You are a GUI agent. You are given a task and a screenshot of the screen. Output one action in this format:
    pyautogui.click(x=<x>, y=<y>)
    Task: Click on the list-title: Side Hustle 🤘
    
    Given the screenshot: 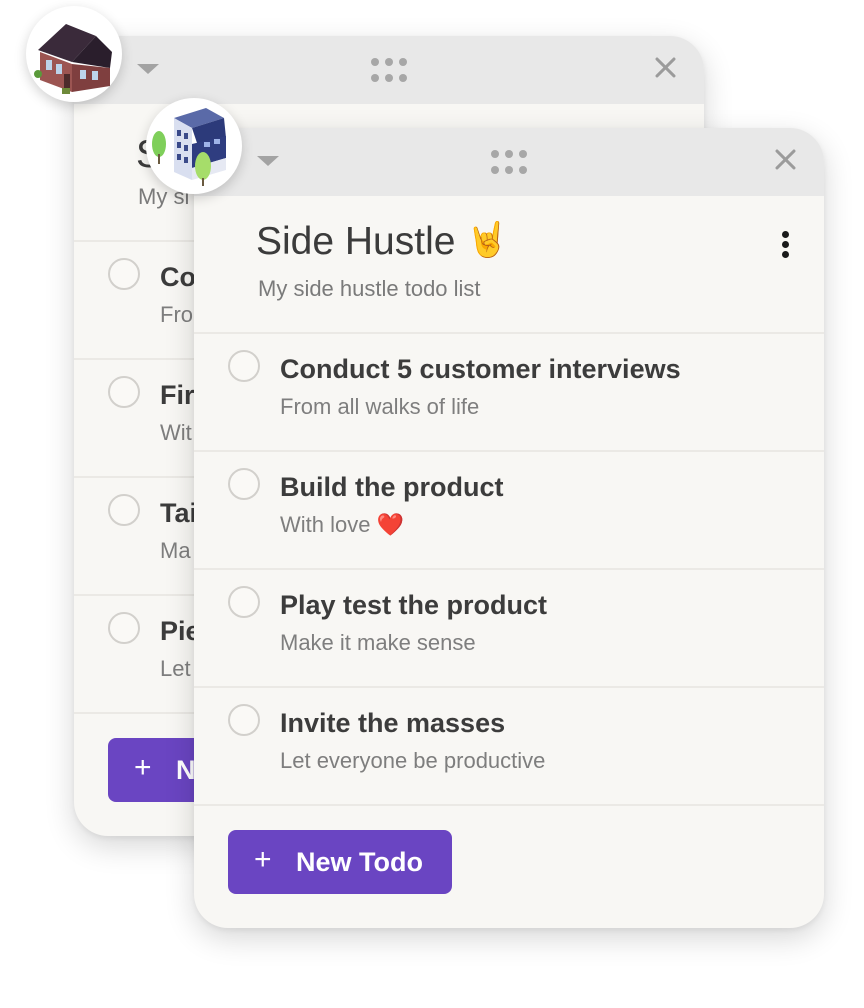 What is the action you would take?
    pyautogui.click(x=382, y=242)
    